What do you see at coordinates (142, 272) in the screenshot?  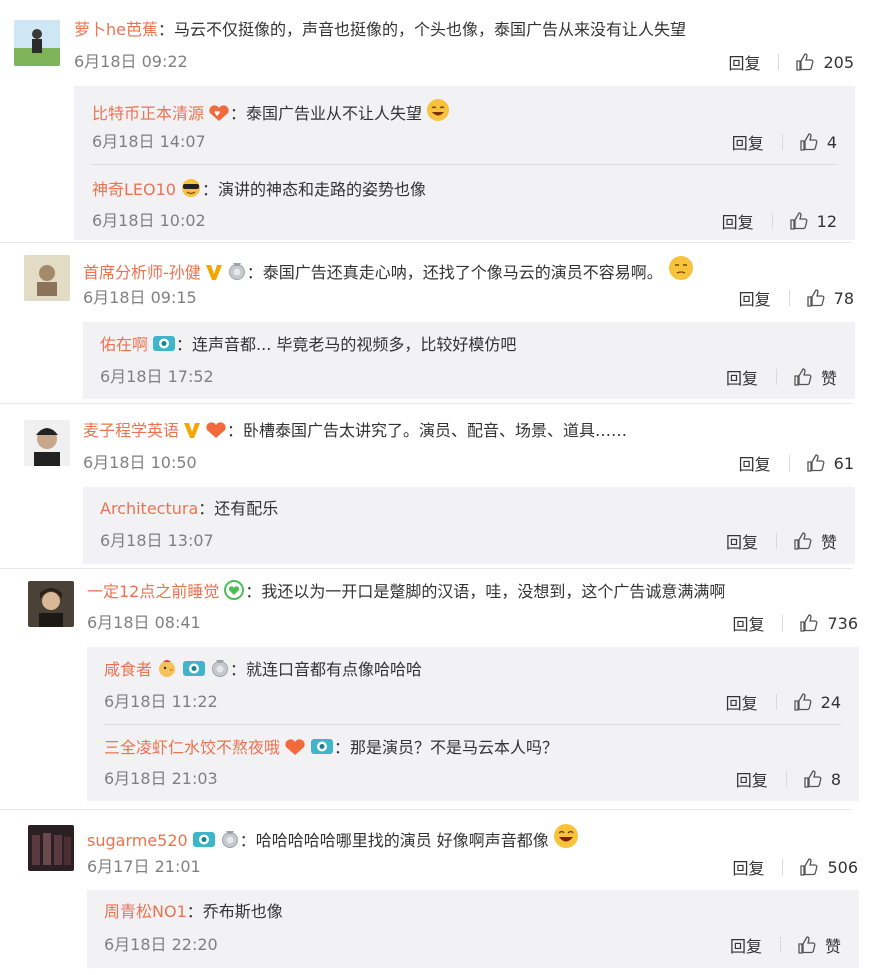 I see `username: 首席分析师-孙健` at bounding box center [142, 272].